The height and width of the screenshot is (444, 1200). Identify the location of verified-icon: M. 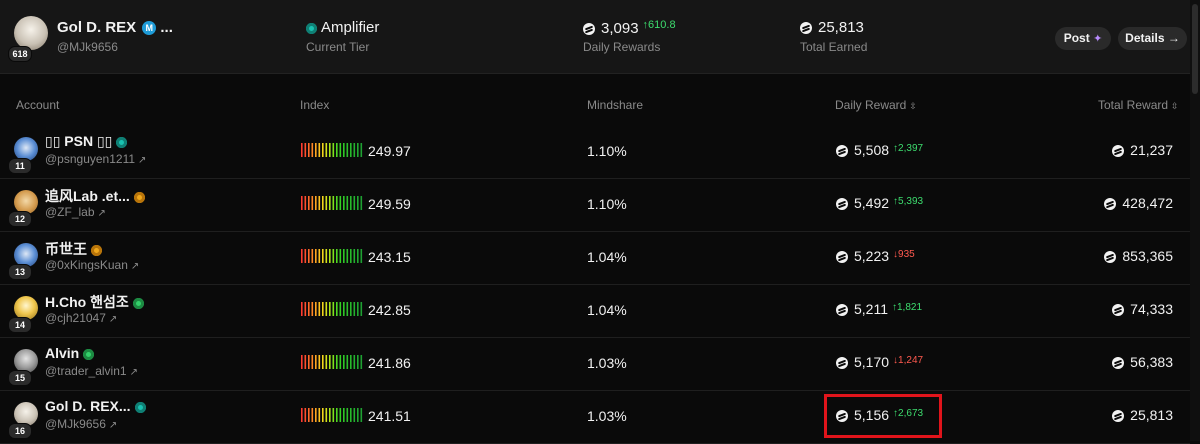
(149, 28).